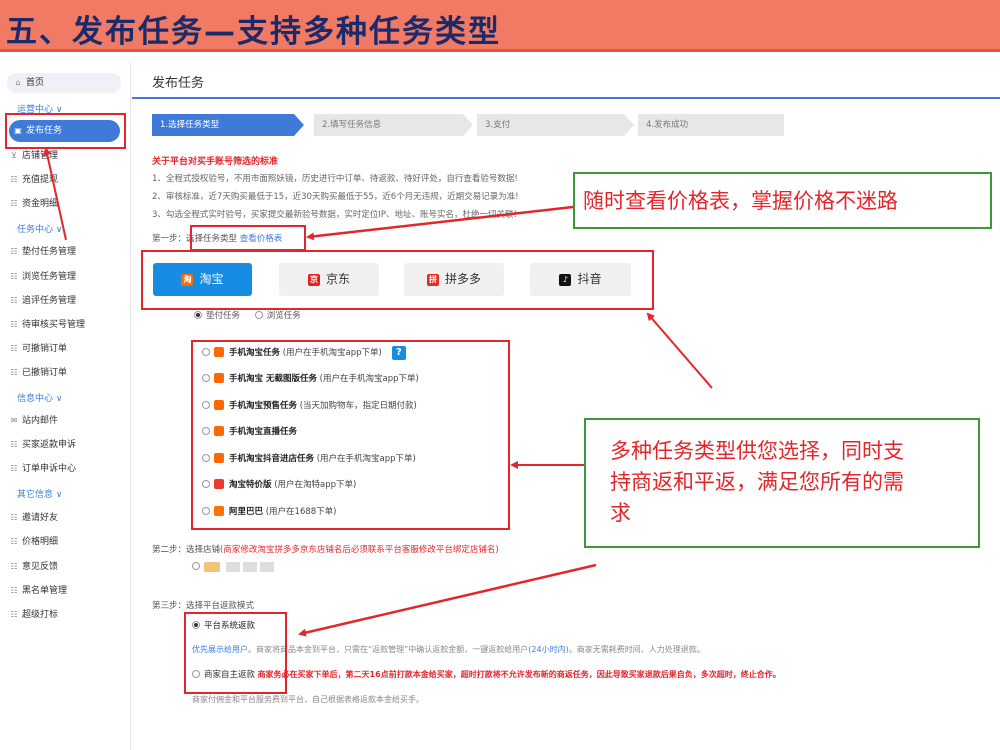 Image resolution: width=1000 pixels, height=750 pixels. What do you see at coordinates (359, 550) in the screenshot?
I see `step2-note: (商家修改淘宝拼多多京东店铺名后必须联系平台客服修改平台绑定店铺名)` at bounding box center [359, 550].